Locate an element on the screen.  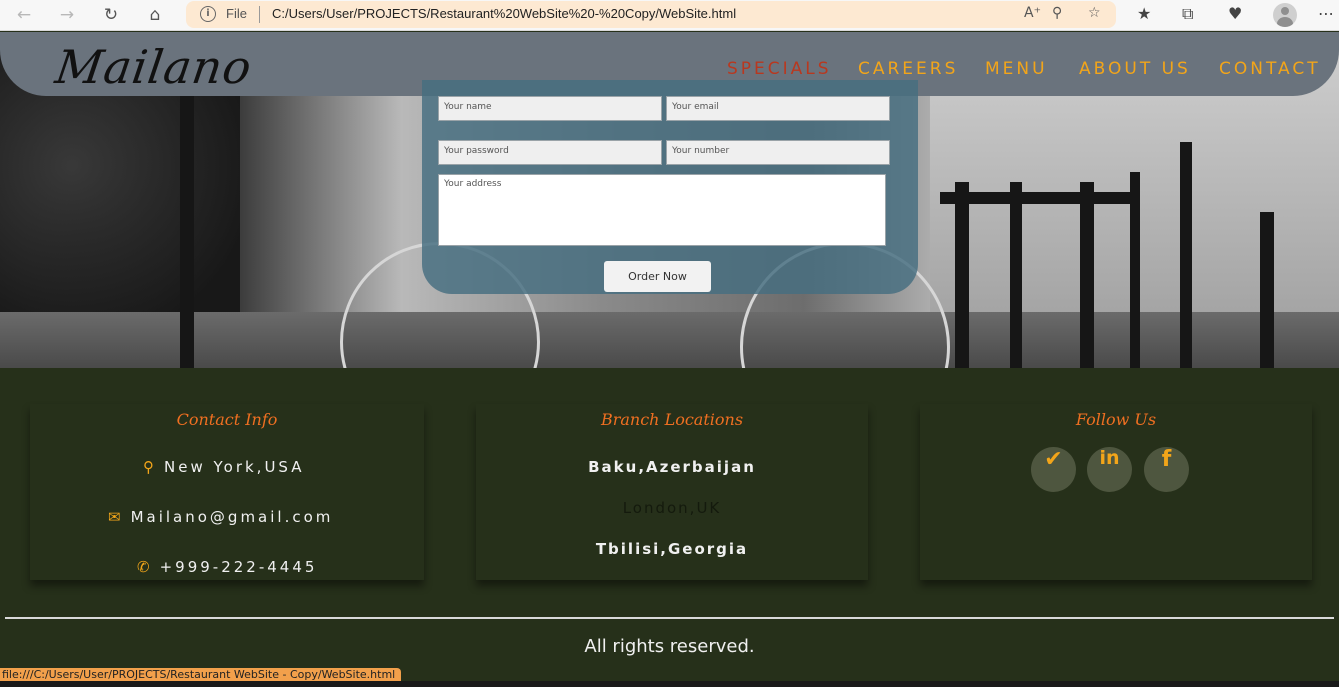
map-marker-icon: ⚲ is located at coordinates (148, 467).